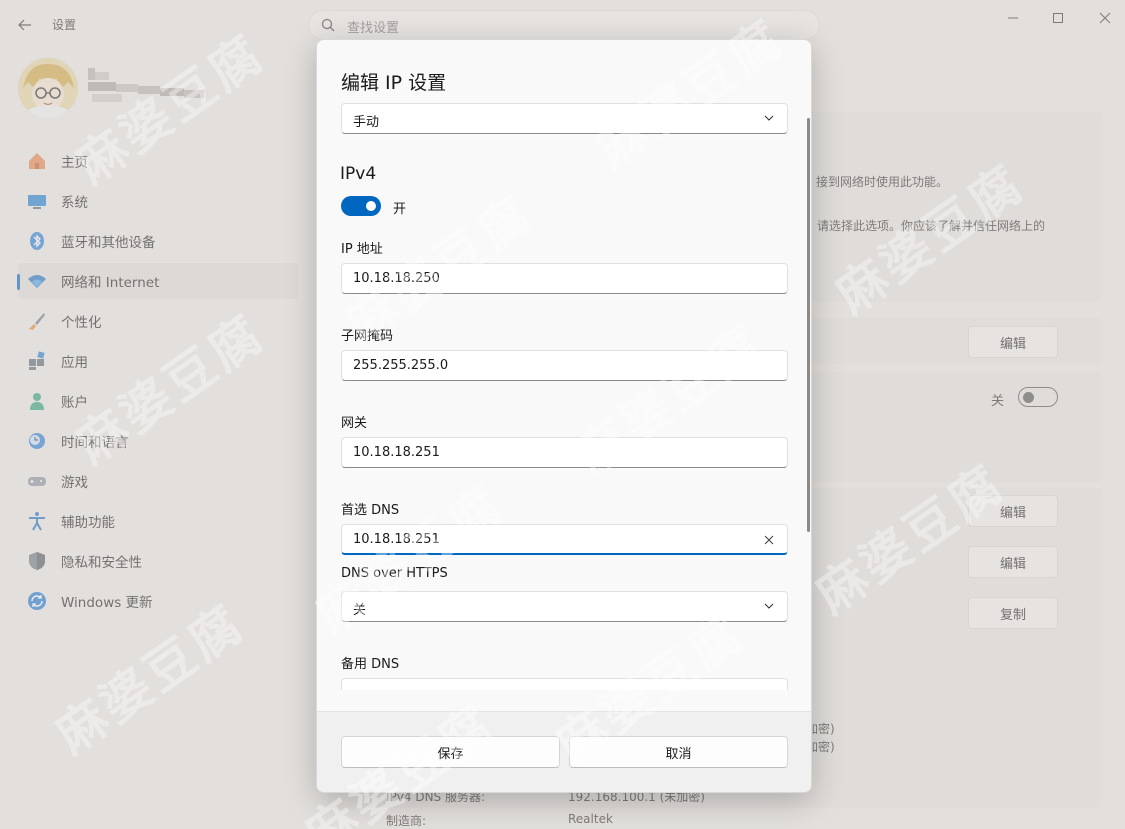 The height and width of the screenshot is (829, 1125). Describe the element at coordinates (769, 540) in the screenshot. I see `clear-icon` at that location.